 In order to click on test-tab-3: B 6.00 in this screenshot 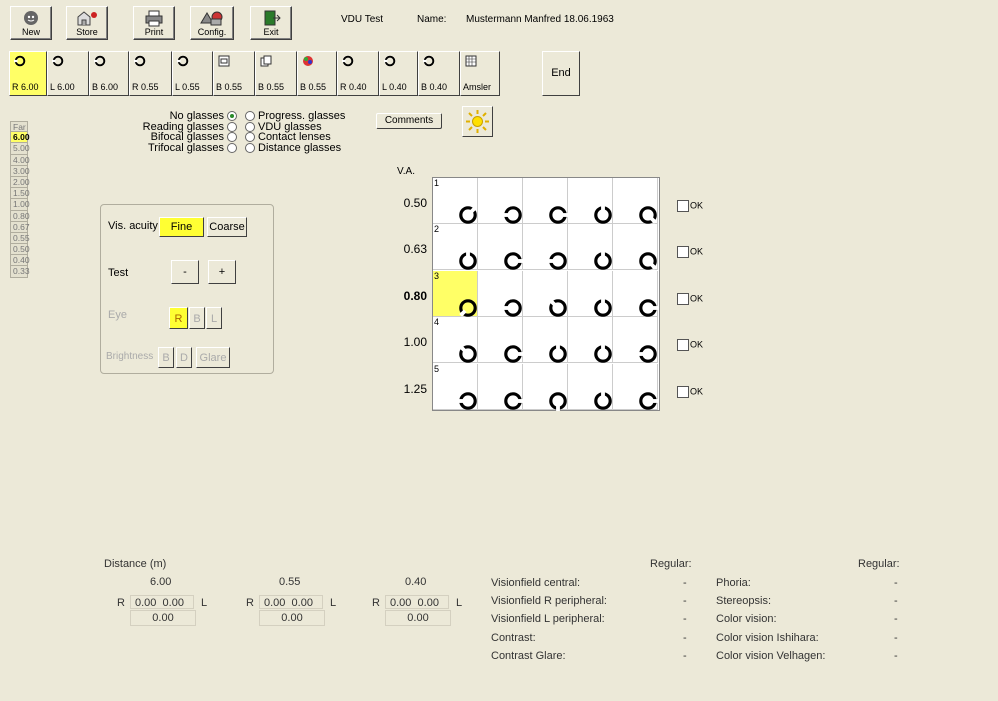, I will do `click(109, 73)`.